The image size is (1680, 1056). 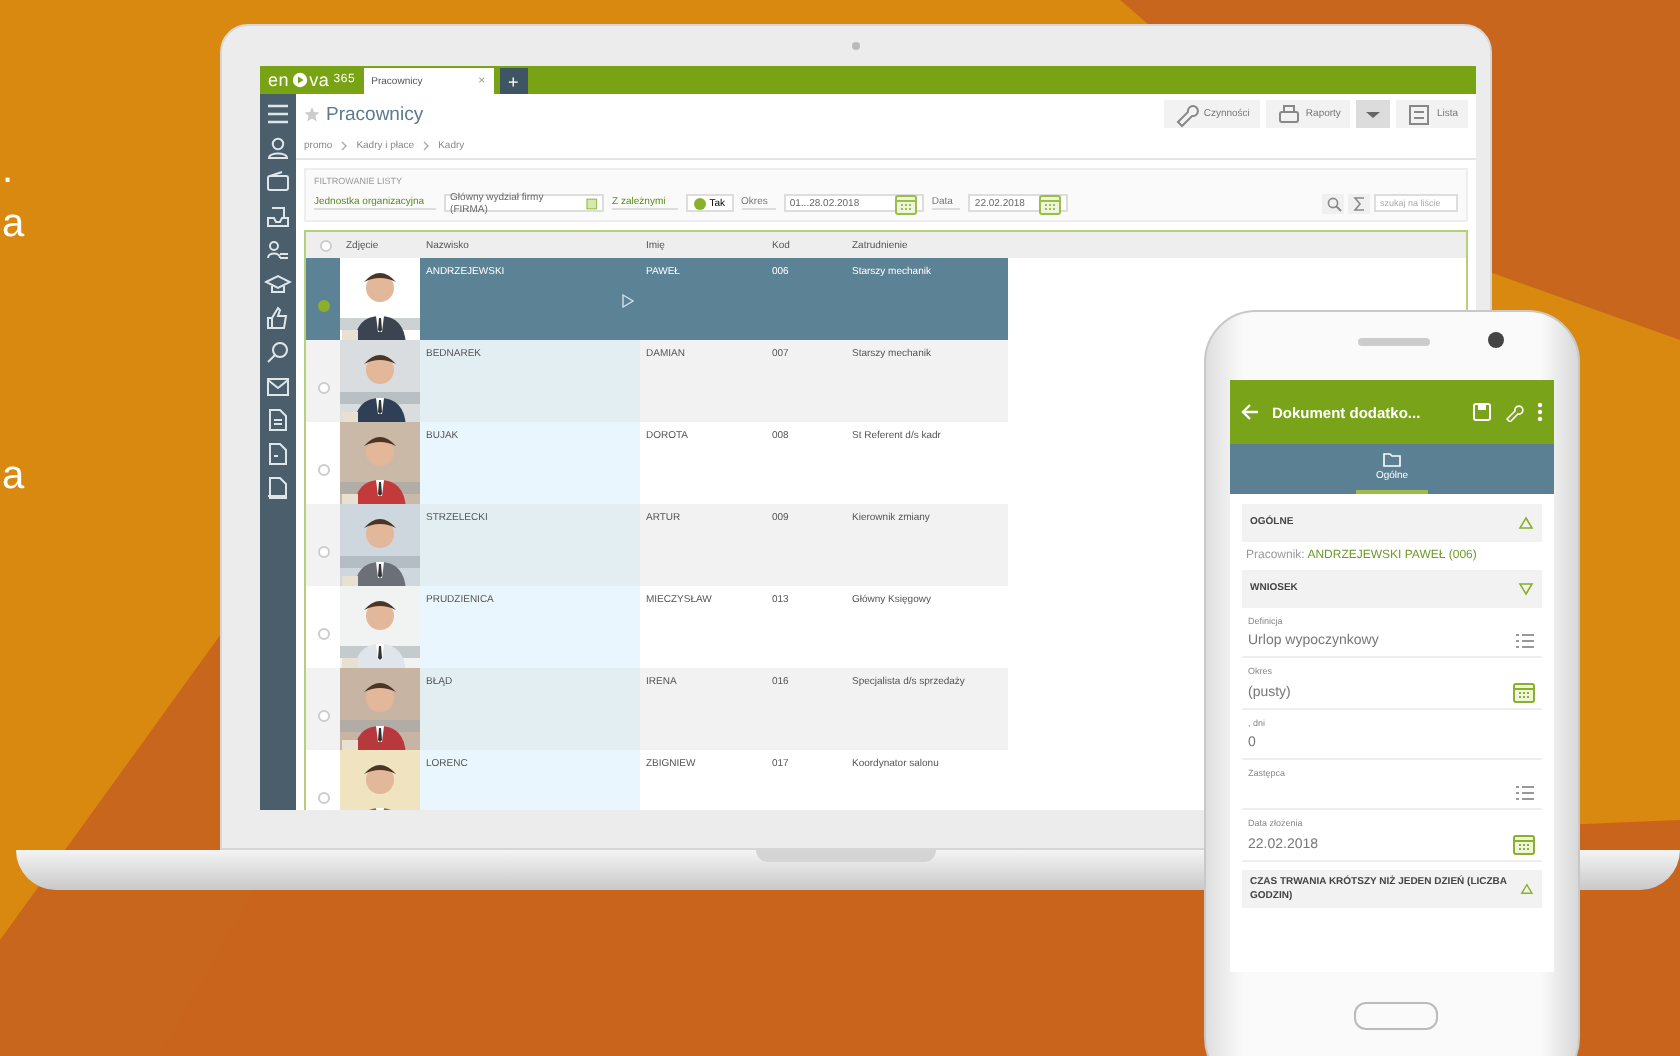 I want to click on edge-text: ., so click(x=8, y=170).